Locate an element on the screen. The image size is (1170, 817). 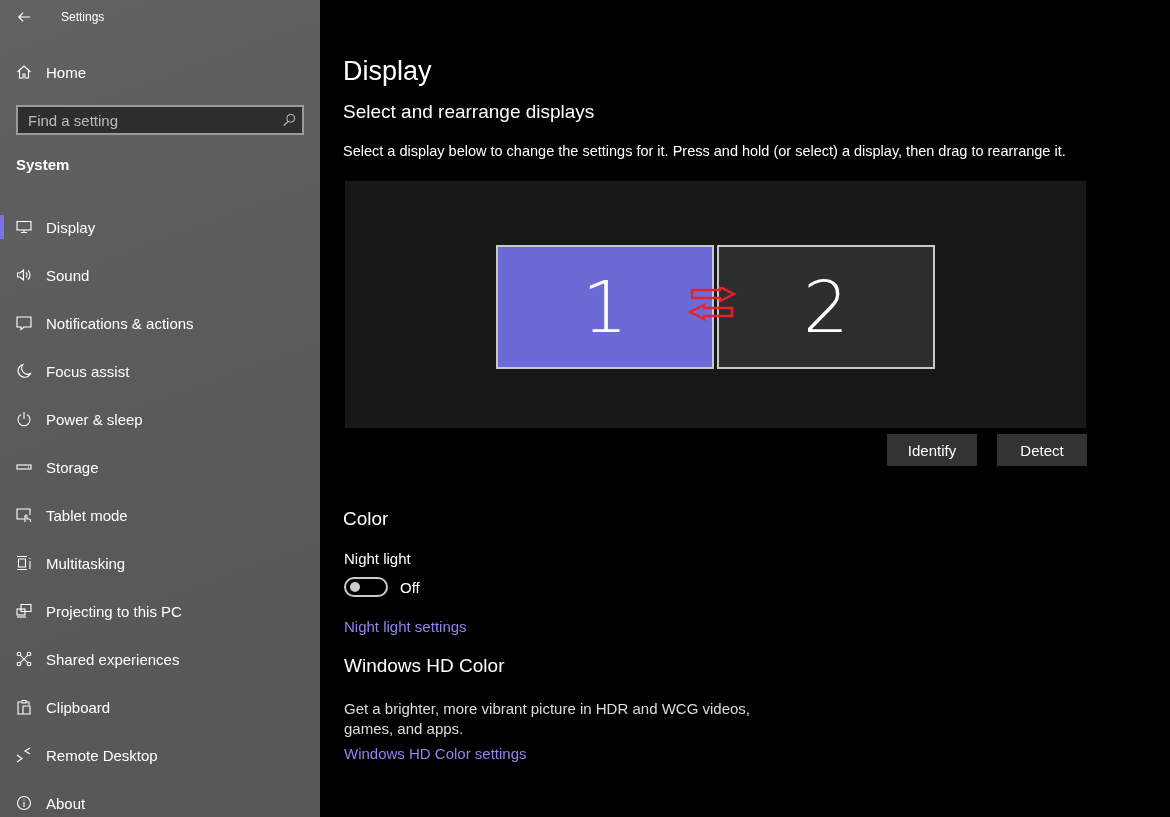
display-tile: 1 is located at coordinates (605, 306).